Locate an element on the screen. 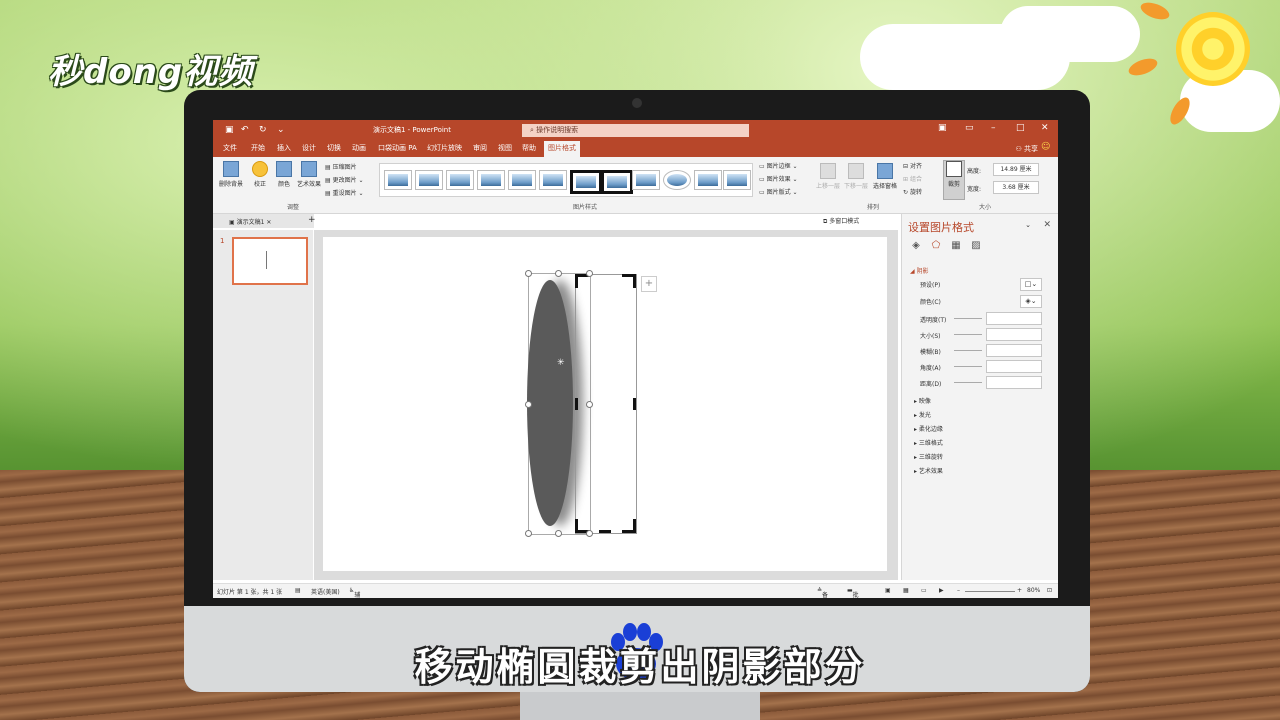 The height and width of the screenshot is (720, 1280). tab-help: 帮助 is located at coordinates (529, 148).